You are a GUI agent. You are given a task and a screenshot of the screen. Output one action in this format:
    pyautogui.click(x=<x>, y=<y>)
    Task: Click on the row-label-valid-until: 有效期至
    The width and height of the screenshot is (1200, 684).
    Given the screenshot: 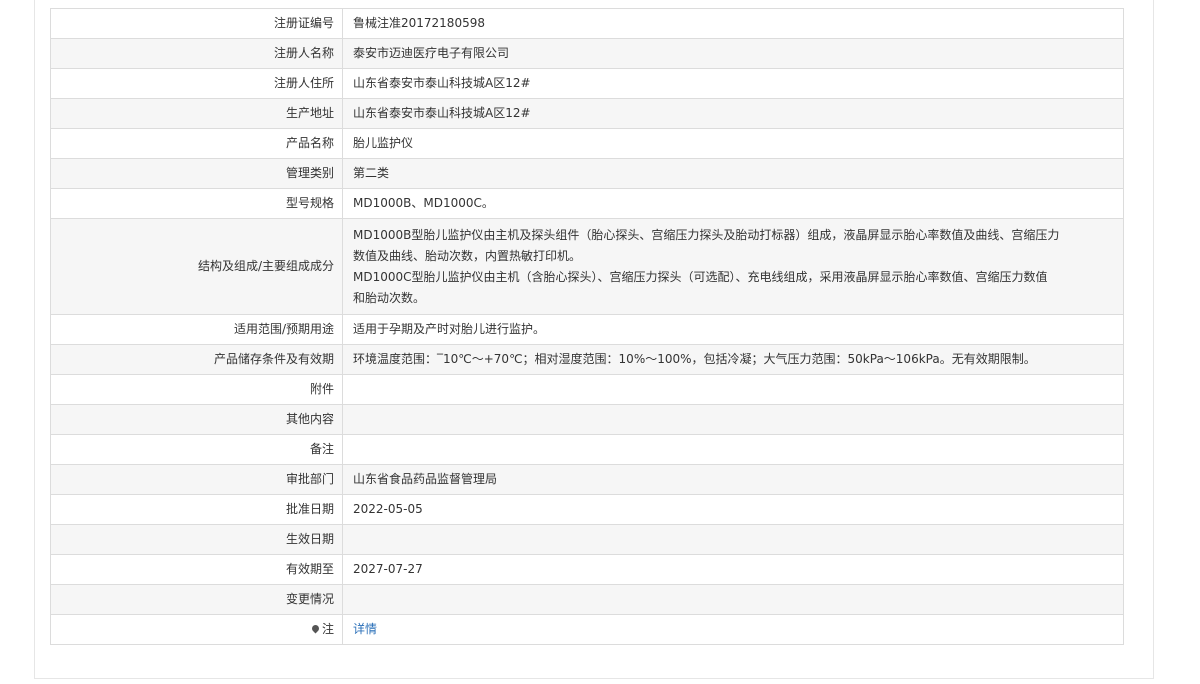 What is the action you would take?
    pyautogui.click(x=196, y=569)
    